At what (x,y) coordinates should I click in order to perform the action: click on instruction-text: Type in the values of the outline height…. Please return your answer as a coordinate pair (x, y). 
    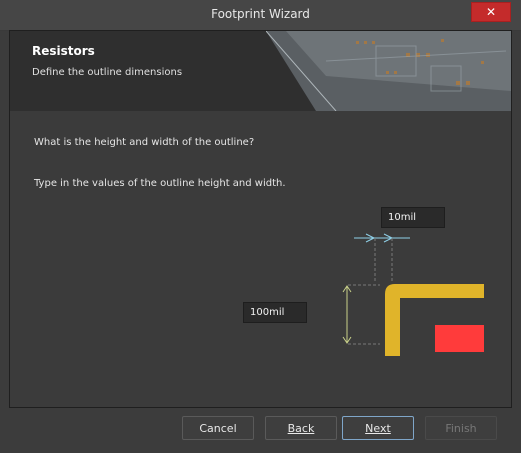
    Looking at the image, I should click on (160, 183).